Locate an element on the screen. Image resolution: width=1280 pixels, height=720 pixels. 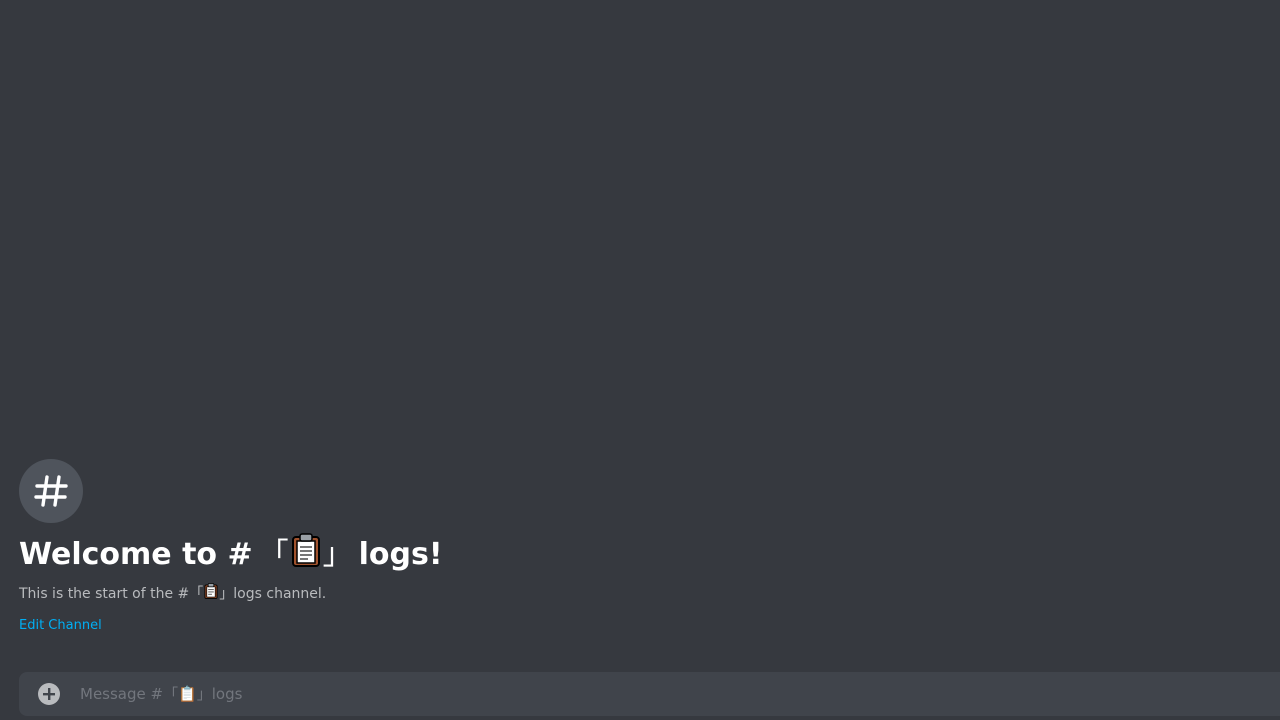
welcome-title-prefix: Welcome to # is located at coordinates (136, 554).